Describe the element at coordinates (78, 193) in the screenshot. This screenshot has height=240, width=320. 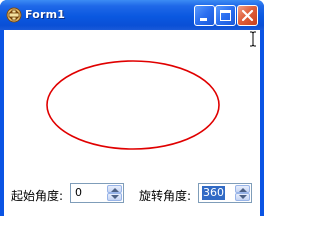
I see `start-angle-input: 0` at that location.